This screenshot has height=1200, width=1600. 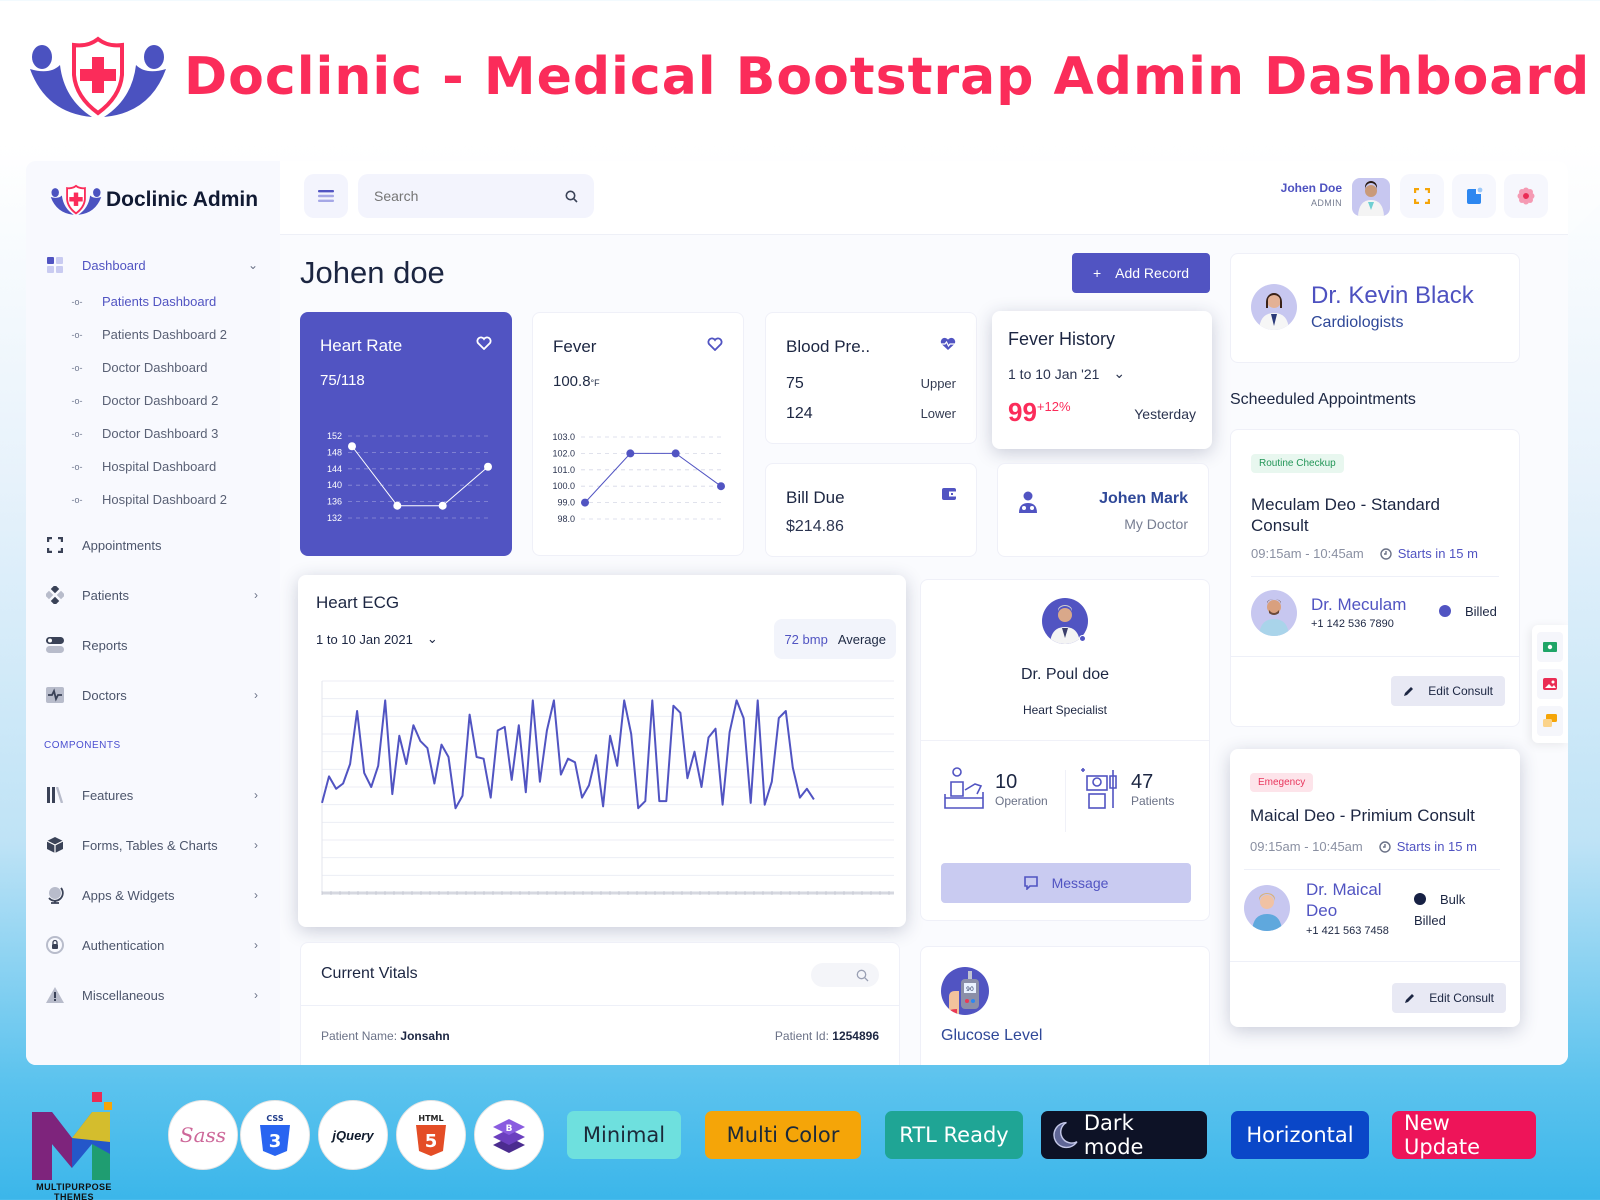 What do you see at coordinates (1152, 273) in the screenshot?
I see `add-record-label: Add Record` at bounding box center [1152, 273].